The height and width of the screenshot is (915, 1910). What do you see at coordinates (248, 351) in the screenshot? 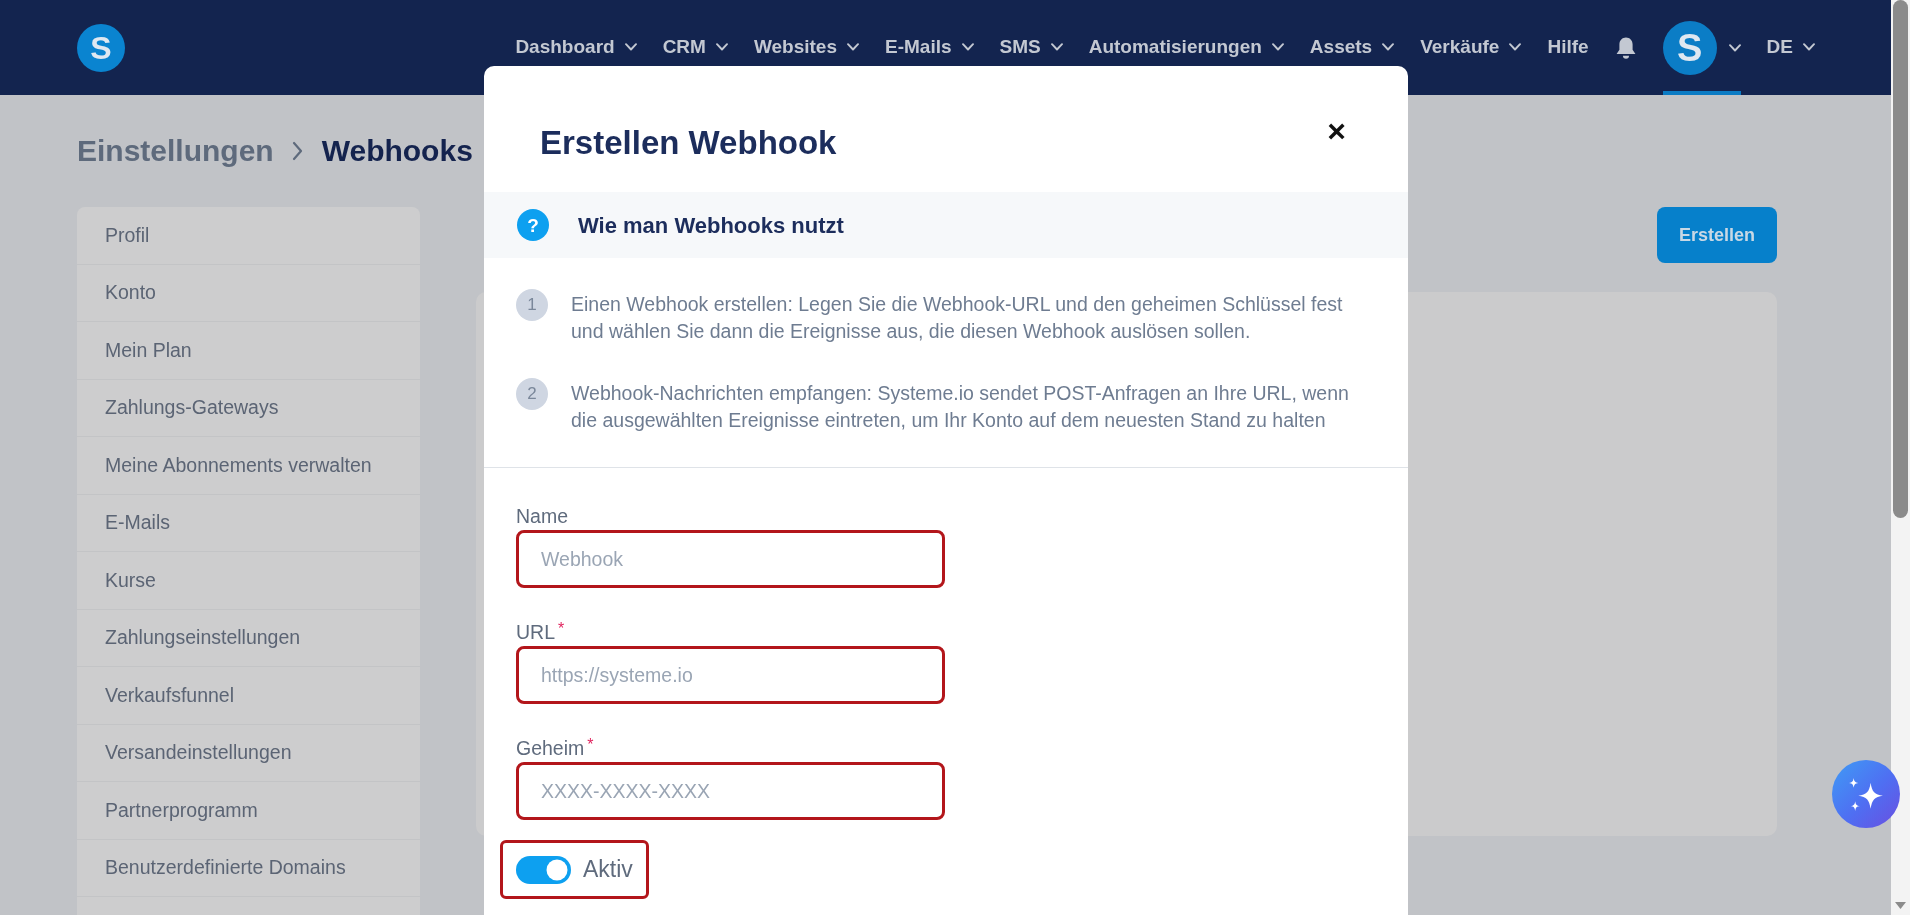
I see `sidebar-item: Mein Plan` at bounding box center [248, 351].